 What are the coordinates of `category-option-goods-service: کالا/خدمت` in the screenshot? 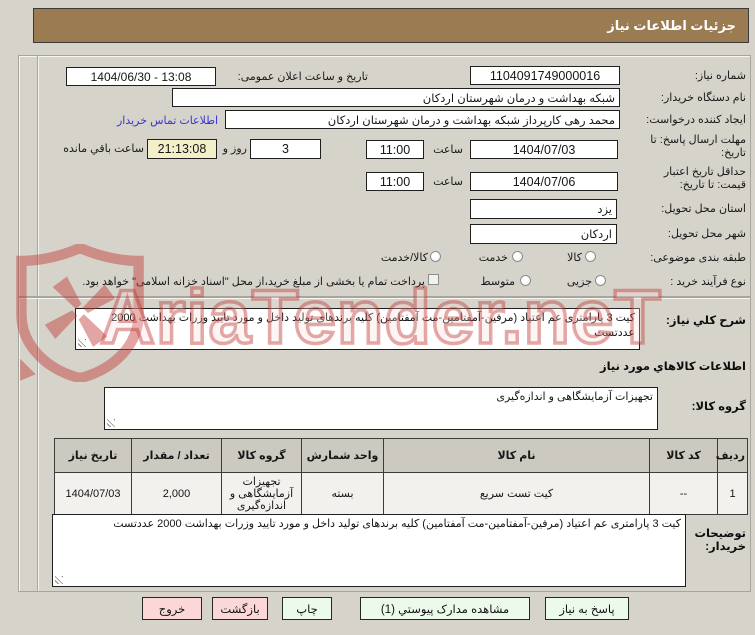 It's located at (404, 258).